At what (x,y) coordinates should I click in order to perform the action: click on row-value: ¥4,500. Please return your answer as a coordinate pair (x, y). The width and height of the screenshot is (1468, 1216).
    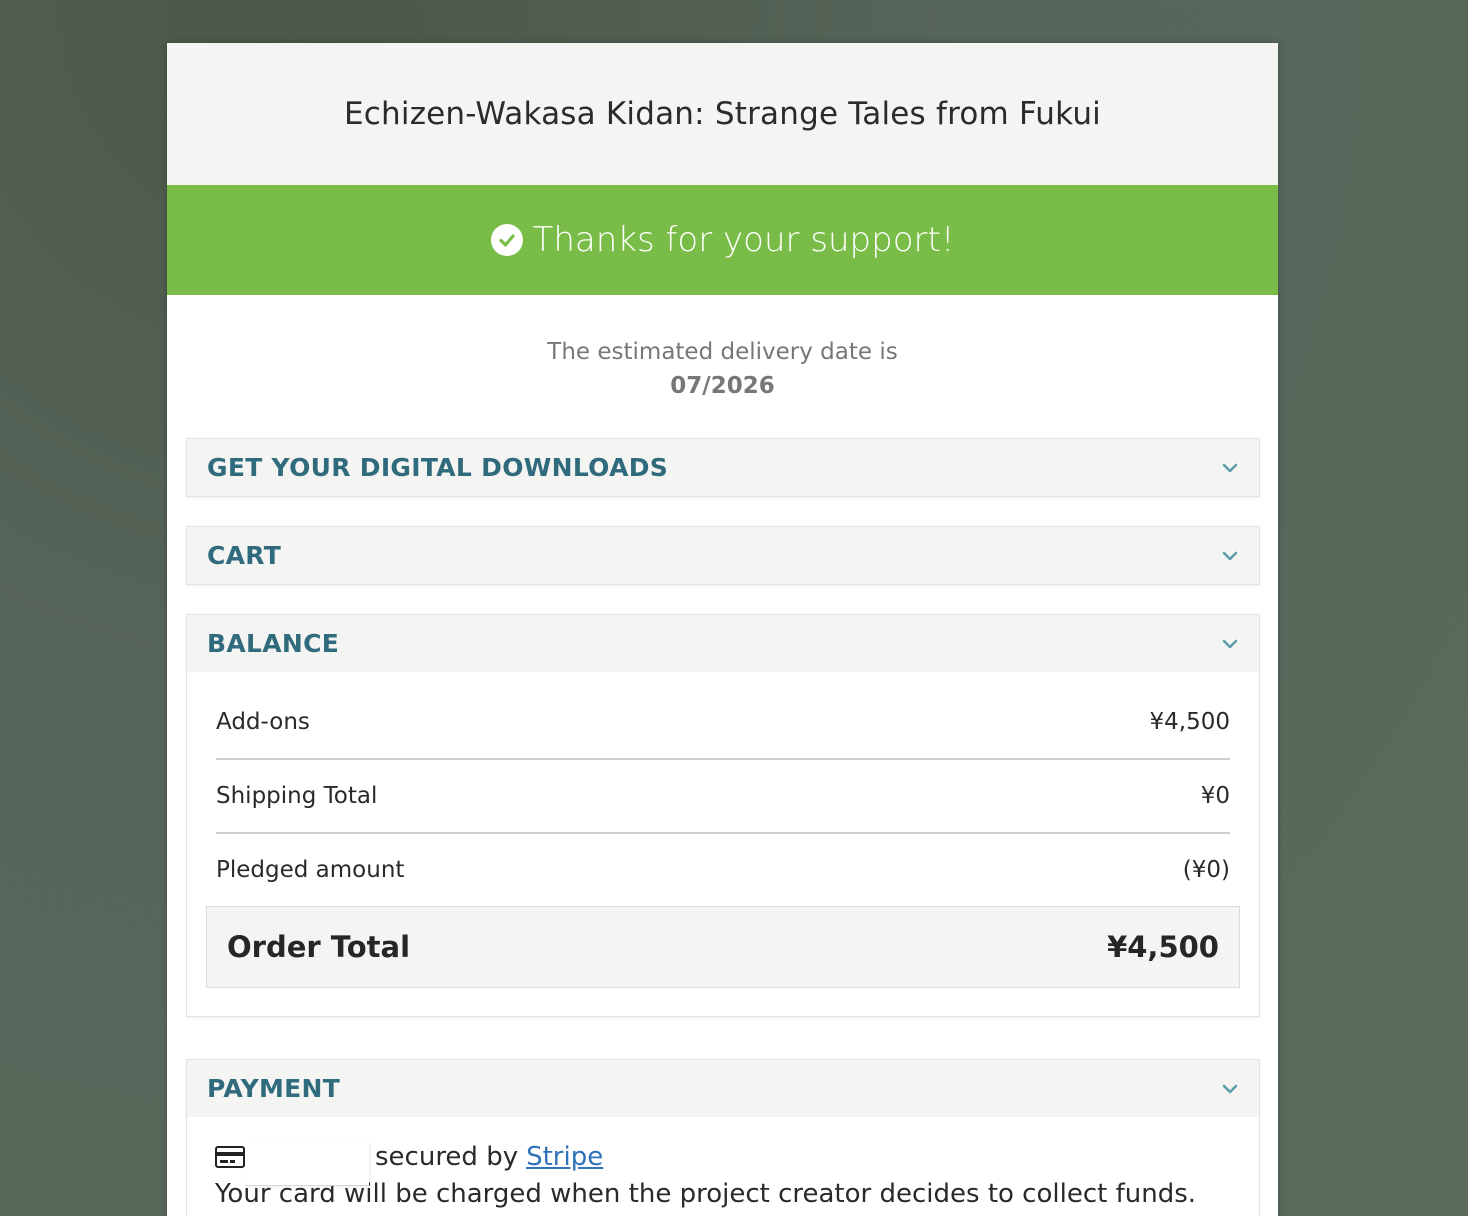
    Looking at the image, I should click on (1189, 722).